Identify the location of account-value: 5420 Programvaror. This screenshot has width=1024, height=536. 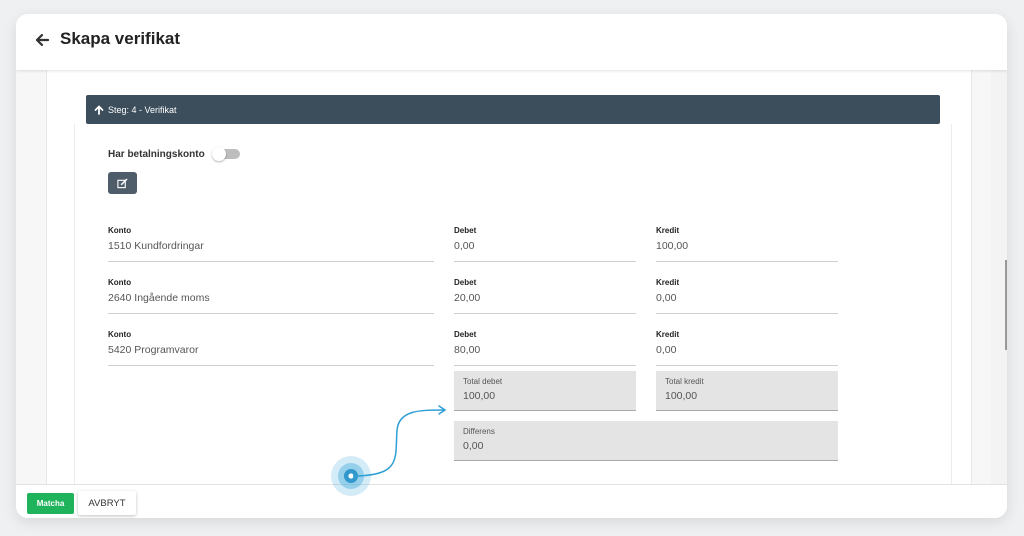
(271, 355).